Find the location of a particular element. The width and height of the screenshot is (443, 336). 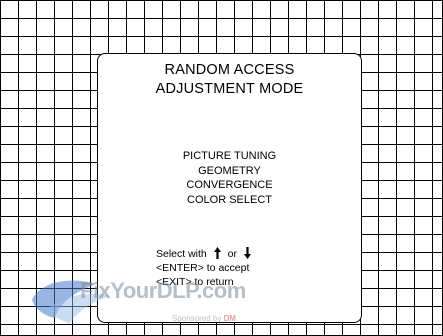

arrow-up-icon is located at coordinates (217, 253).